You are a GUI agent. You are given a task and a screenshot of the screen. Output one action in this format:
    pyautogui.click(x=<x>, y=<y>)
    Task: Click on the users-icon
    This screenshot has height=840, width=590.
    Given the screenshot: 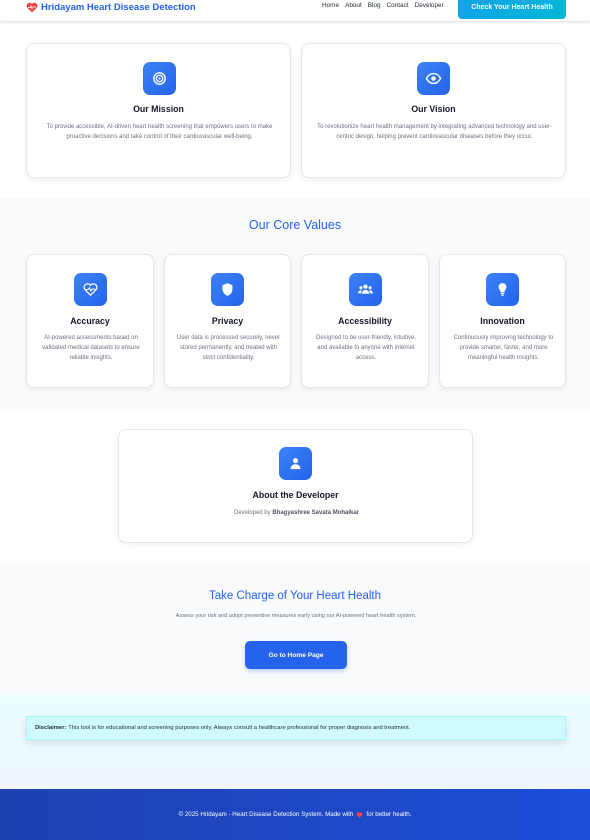 What is the action you would take?
    pyautogui.click(x=365, y=289)
    